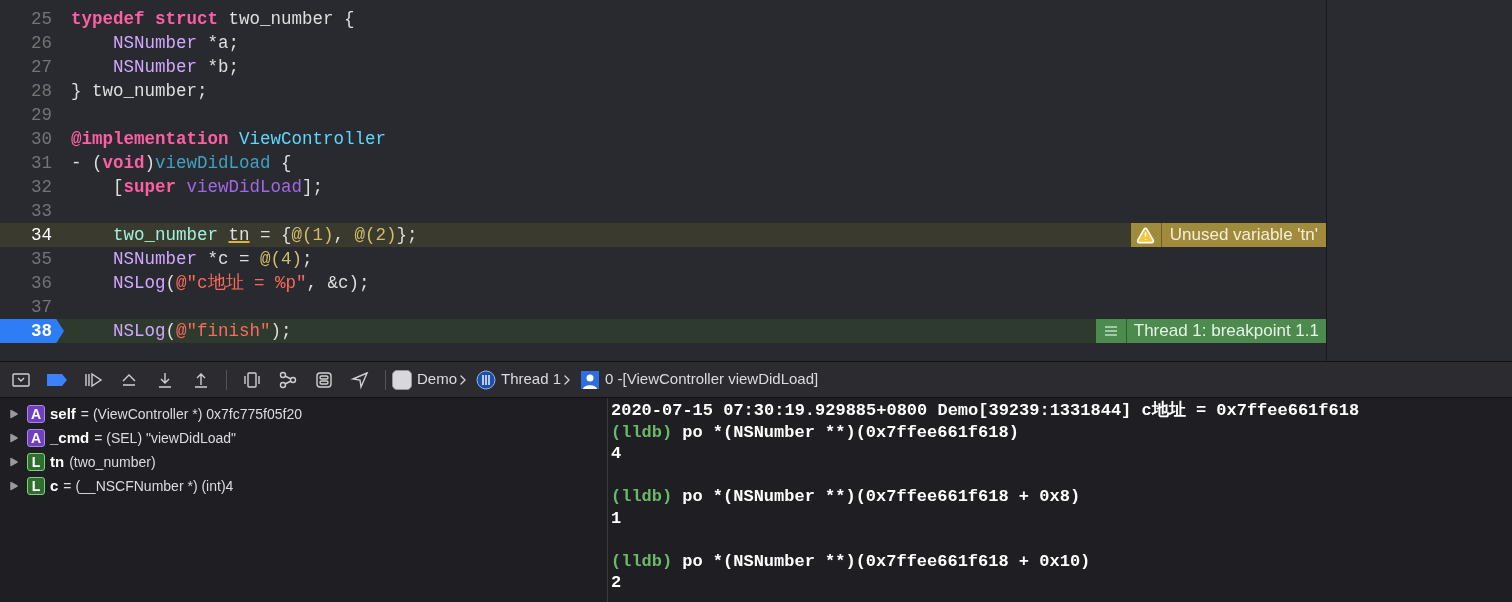 This screenshot has width=1512, height=602. Describe the element at coordinates (41, 187) in the screenshot. I see `line-number: 32` at that location.